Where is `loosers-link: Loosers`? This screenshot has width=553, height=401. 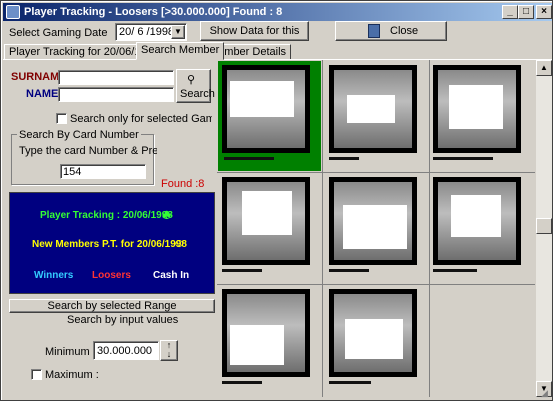
loosers-link: Loosers is located at coordinates (111, 275).